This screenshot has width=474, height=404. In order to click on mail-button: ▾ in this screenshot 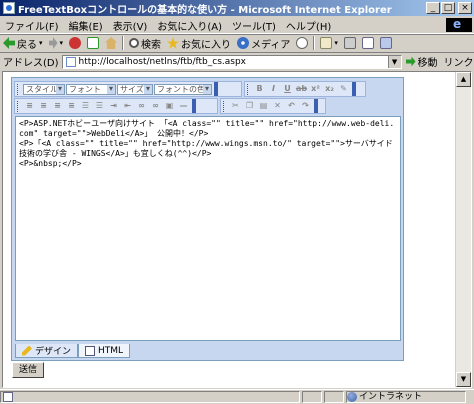, I will do `click(329, 43)`.